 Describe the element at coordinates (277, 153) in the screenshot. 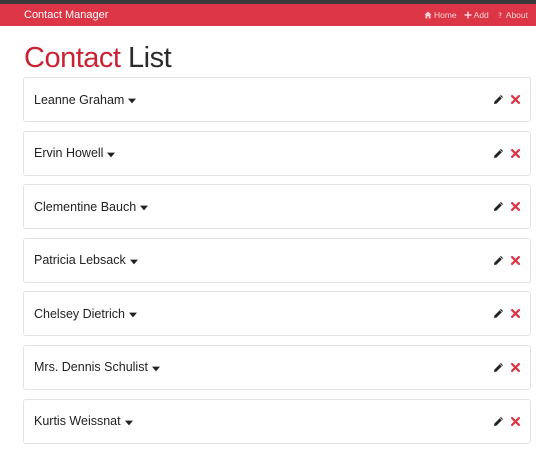

I see `contact-card: Ervin Howell` at that location.